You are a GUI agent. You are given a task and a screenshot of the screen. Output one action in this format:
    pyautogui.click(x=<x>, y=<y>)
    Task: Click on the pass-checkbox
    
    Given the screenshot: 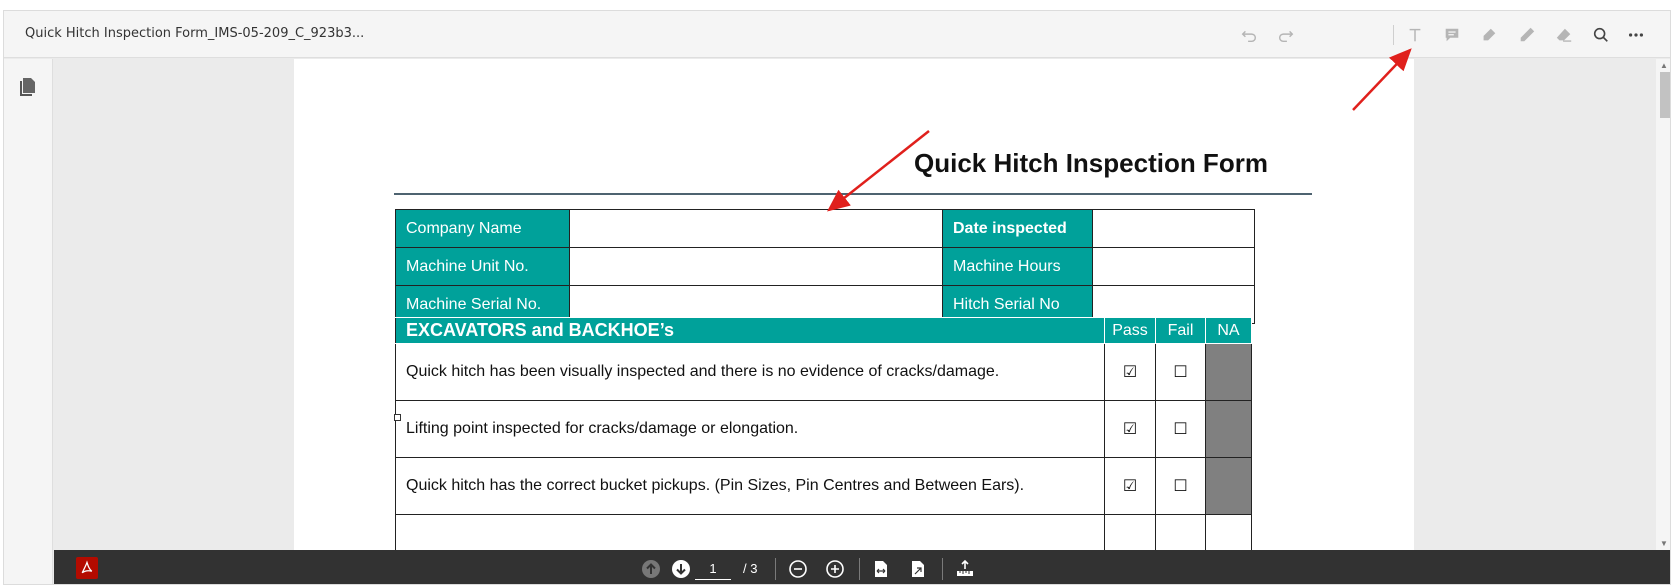 What is the action you would take?
    pyautogui.click(x=1130, y=532)
    